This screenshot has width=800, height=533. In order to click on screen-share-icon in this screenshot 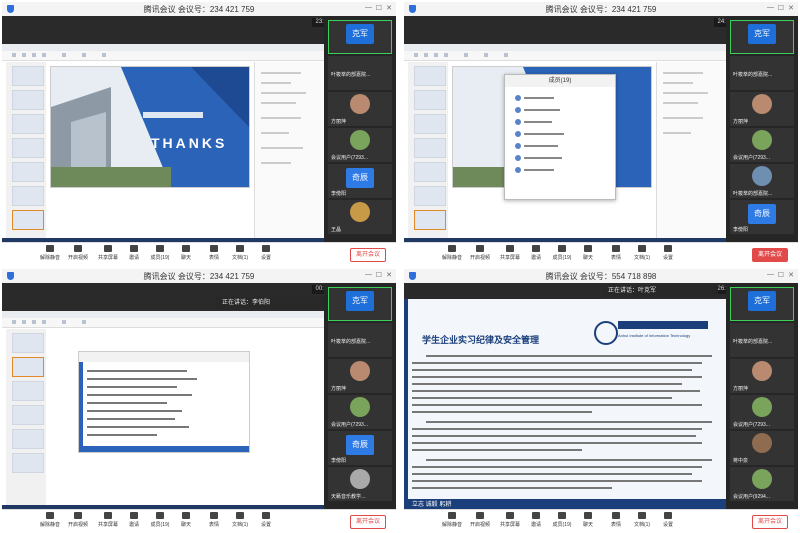, I will do `click(510, 515)`.